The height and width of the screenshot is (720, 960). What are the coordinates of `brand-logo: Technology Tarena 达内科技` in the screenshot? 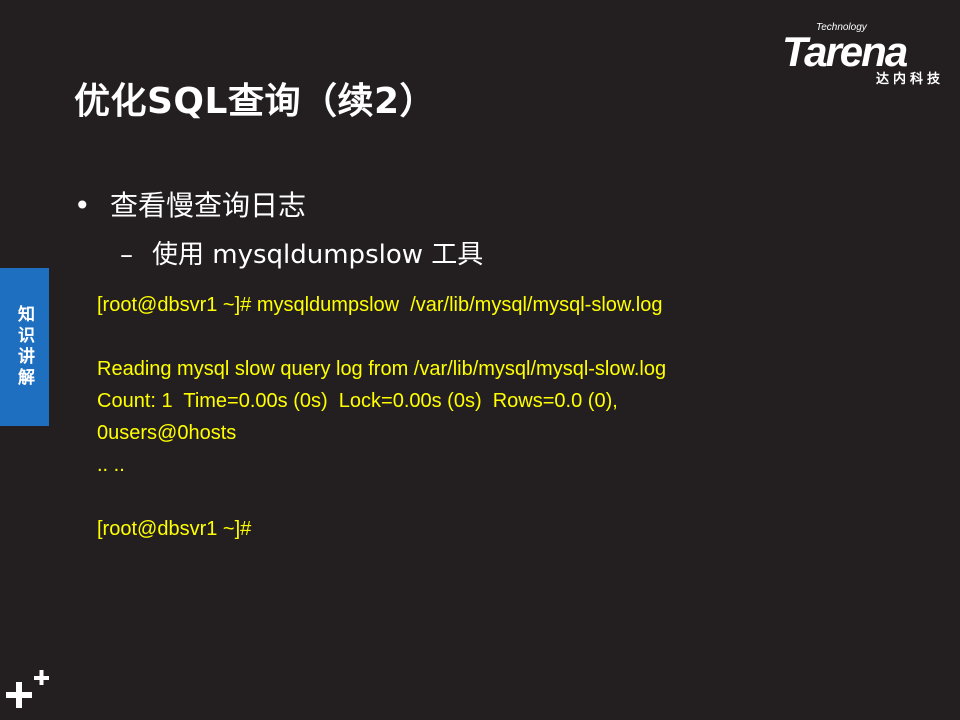 It's located at (864, 54).